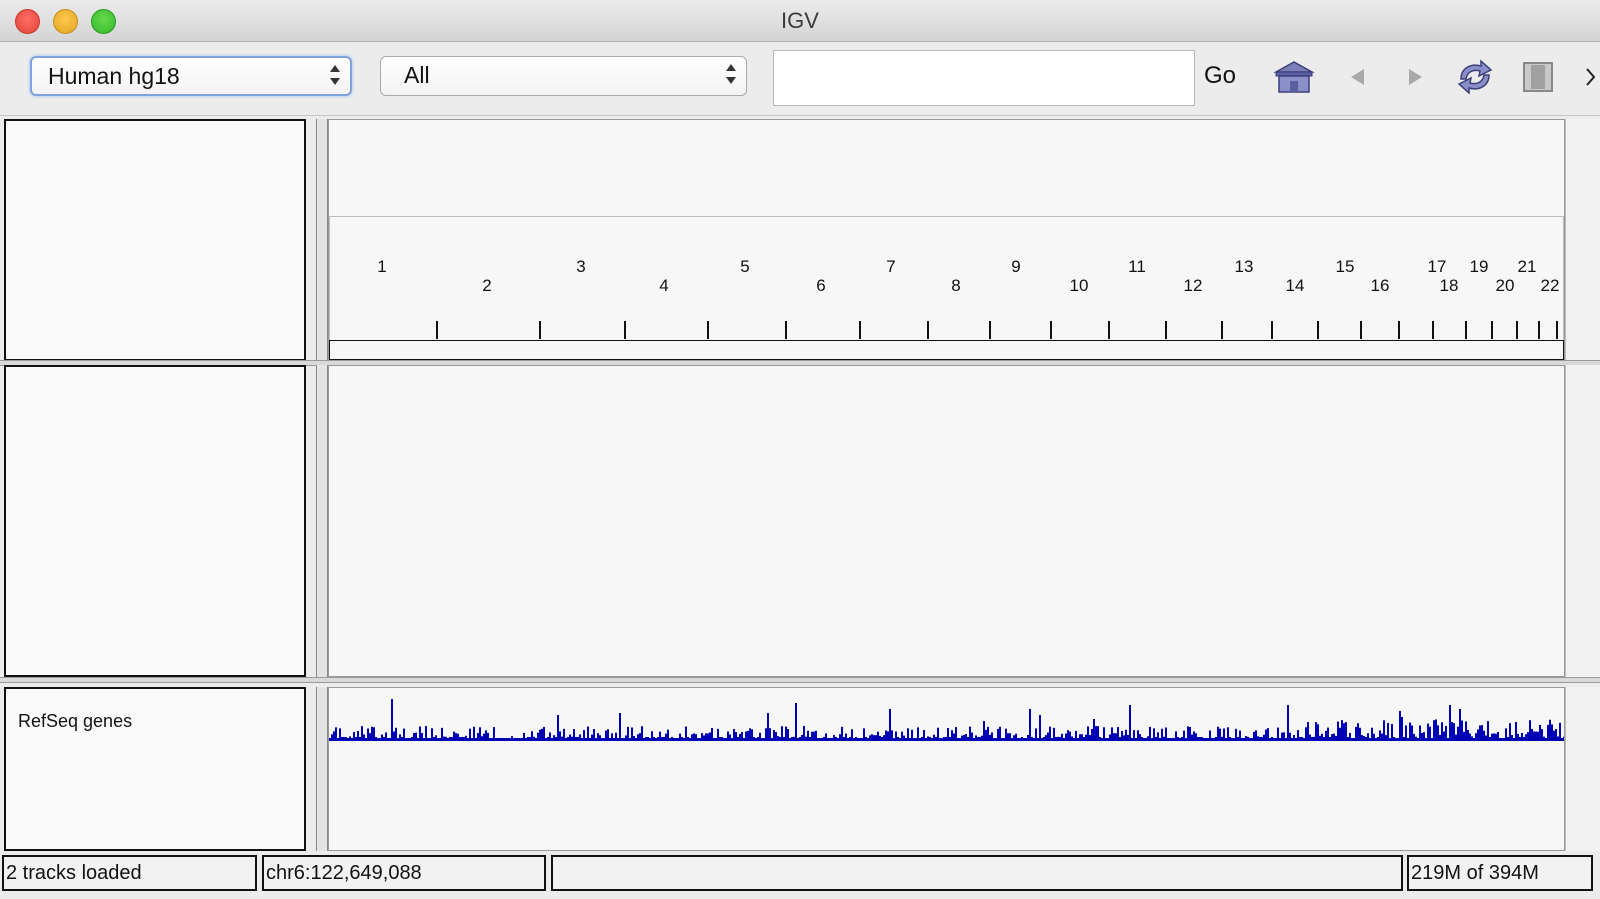  I want to click on chromosome-label: 2, so click(486, 286).